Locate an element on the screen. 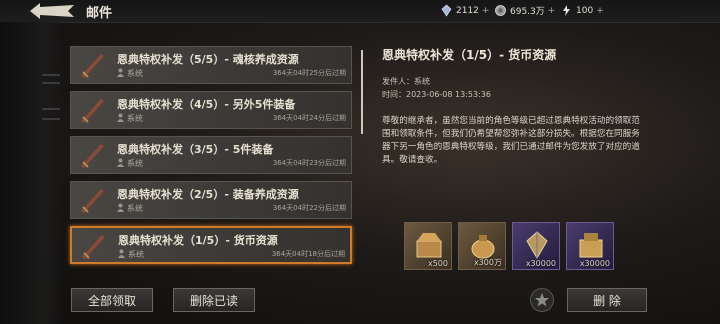  mail-subject: 恩典特权补发（5/5）- 魂核养成资源 is located at coordinates (208, 59).